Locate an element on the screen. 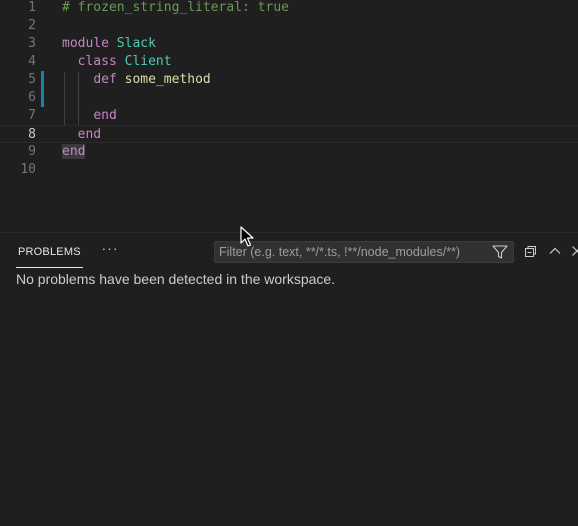 Image resolution: width=578 pixels, height=526 pixels. line-number: 7 is located at coordinates (32, 115).